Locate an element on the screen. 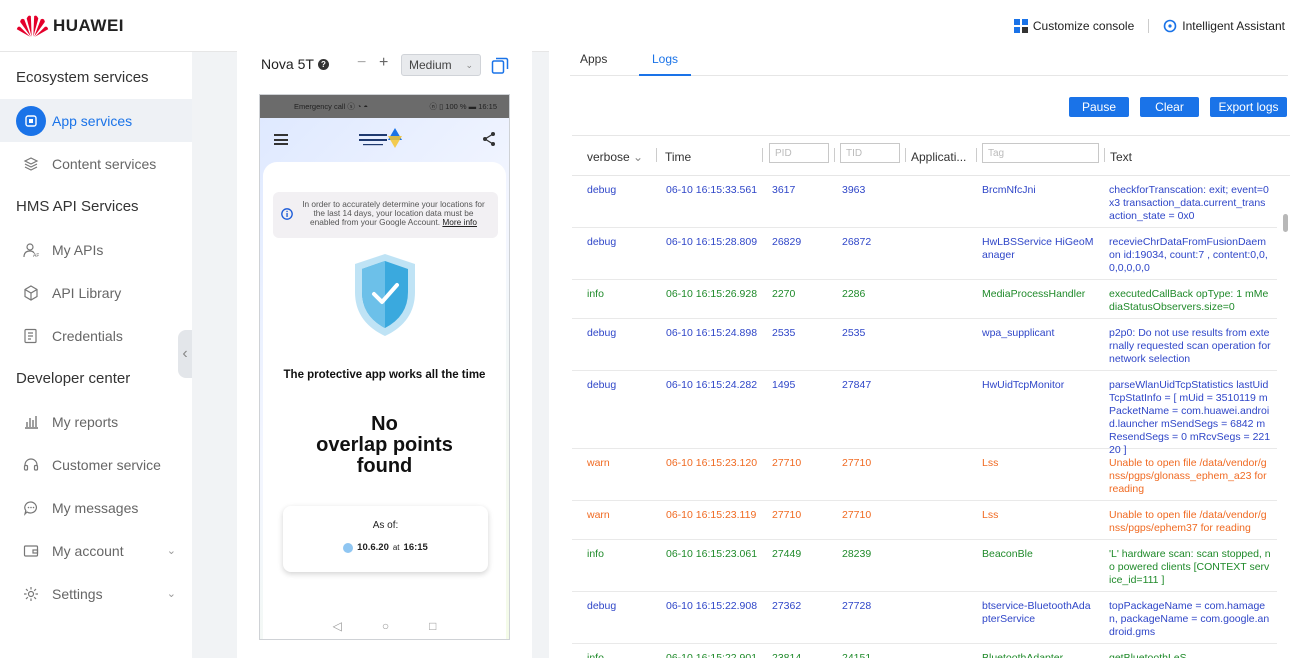 The image size is (1303, 658). tab-apps: Apps is located at coordinates (593, 59).